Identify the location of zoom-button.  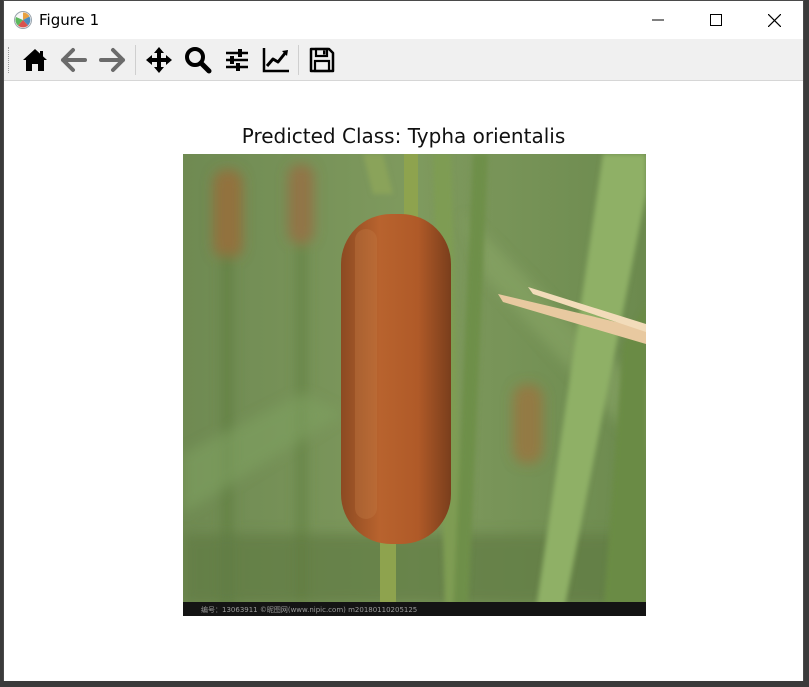
(198, 60).